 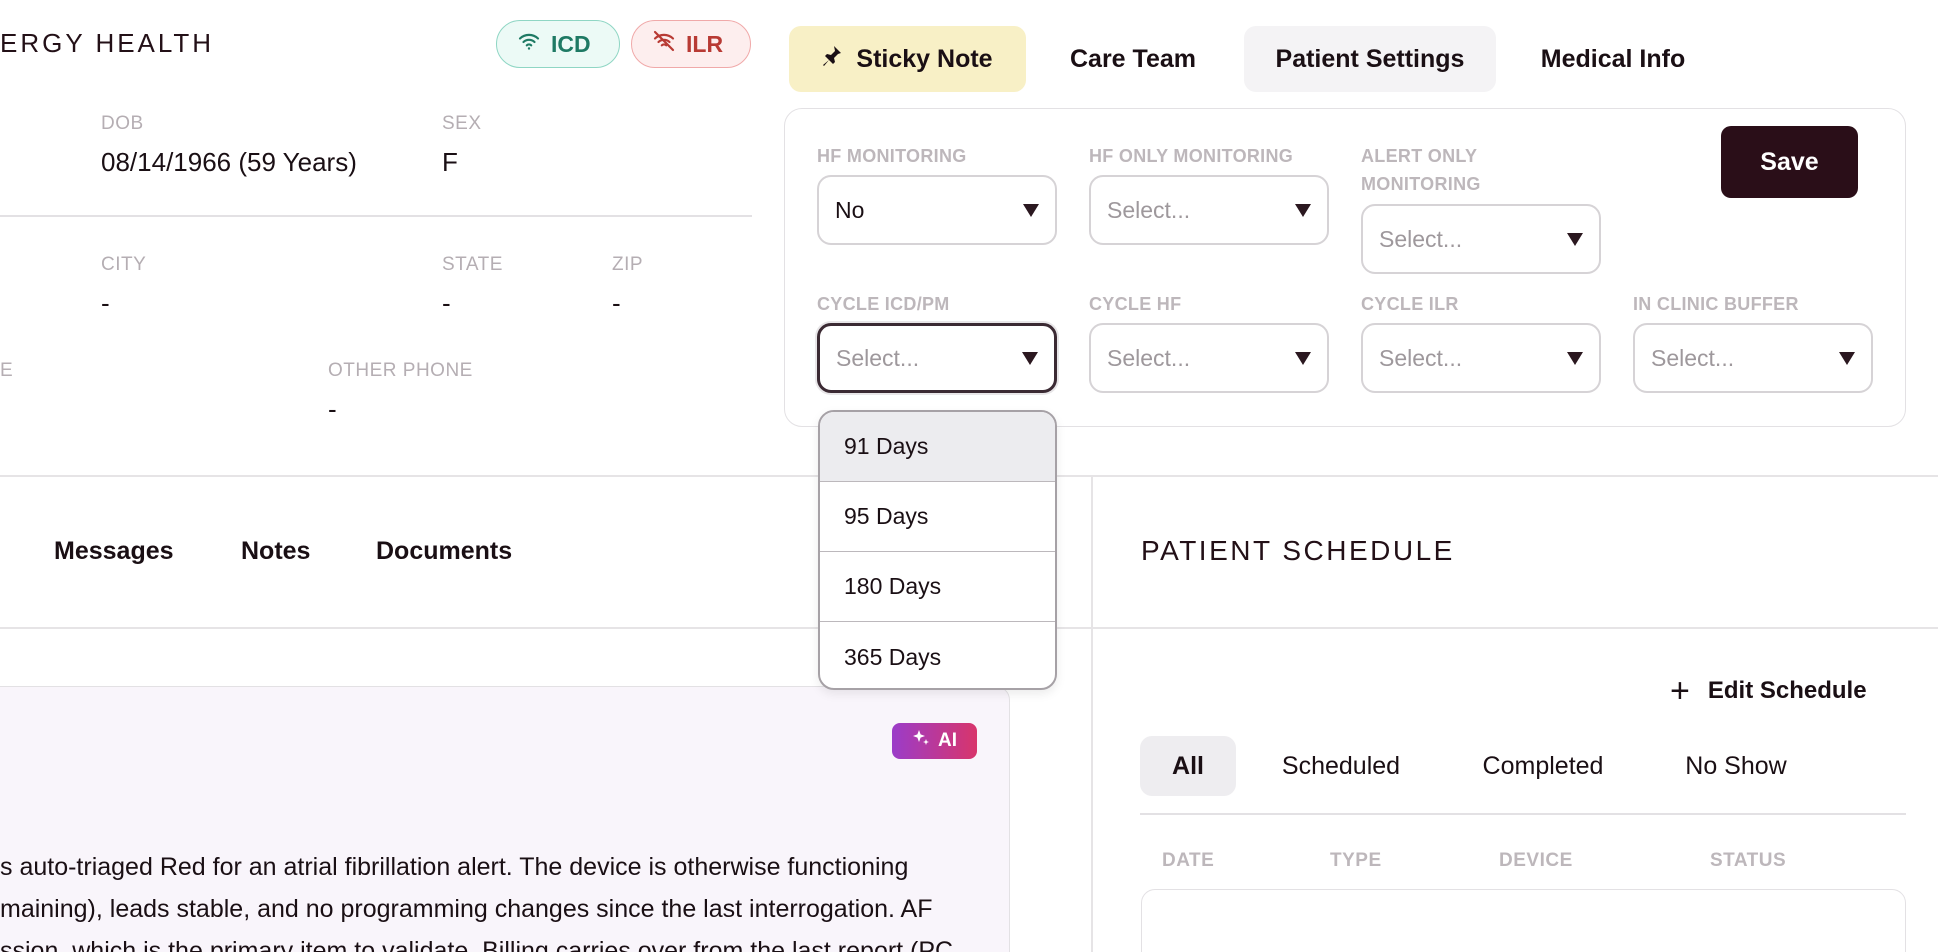 I want to click on ilr-badge-label: ILR, so click(x=705, y=43).